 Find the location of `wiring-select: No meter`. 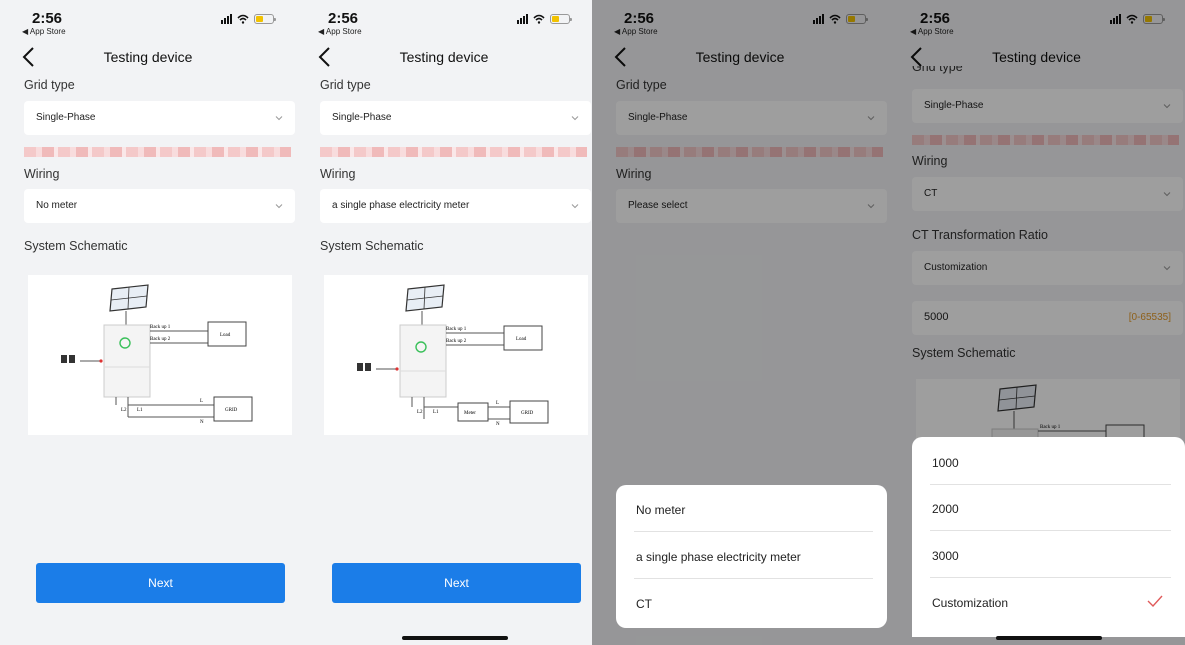

wiring-select: No meter is located at coordinates (159, 206).